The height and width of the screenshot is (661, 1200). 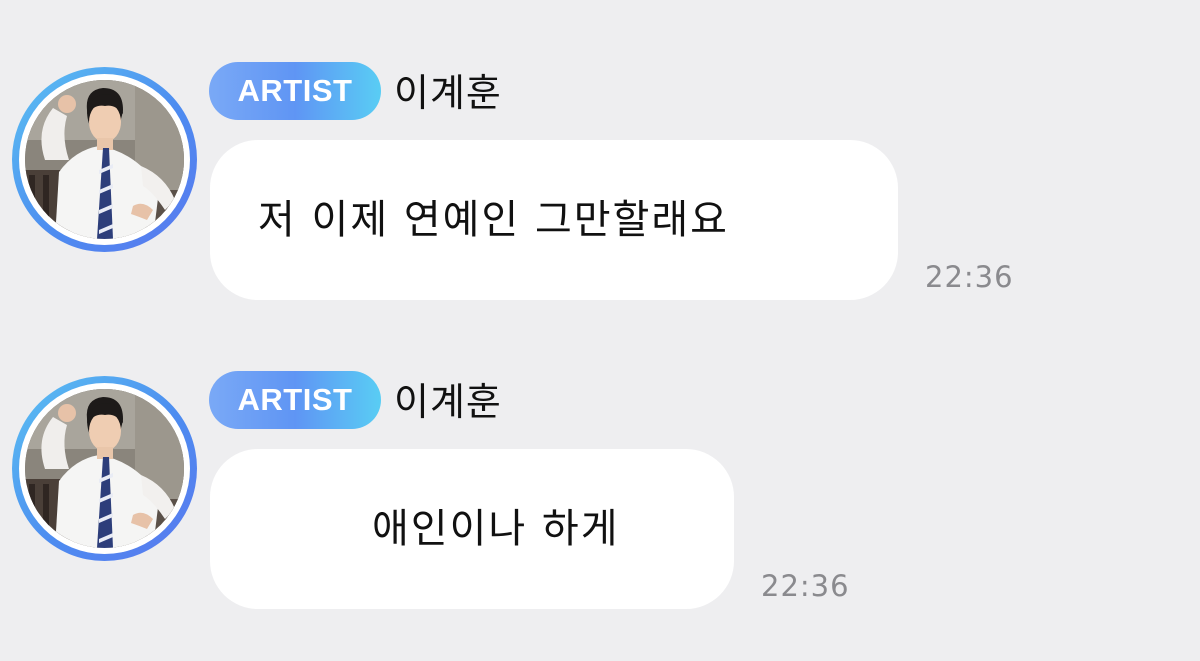 What do you see at coordinates (496, 529) in the screenshot?
I see `message-text: 애인이나 하게` at bounding box center [496, 529].